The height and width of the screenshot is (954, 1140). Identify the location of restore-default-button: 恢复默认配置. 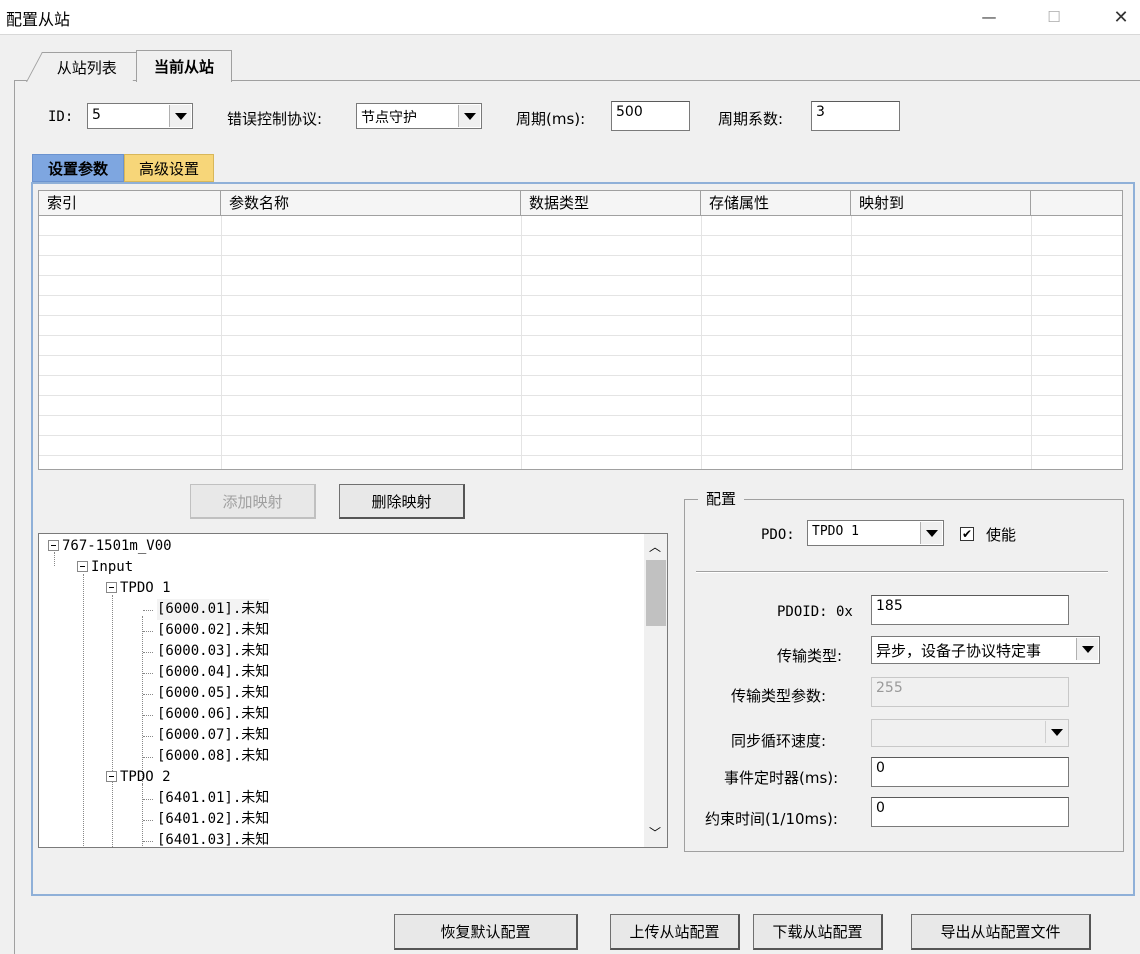
(486, 932).